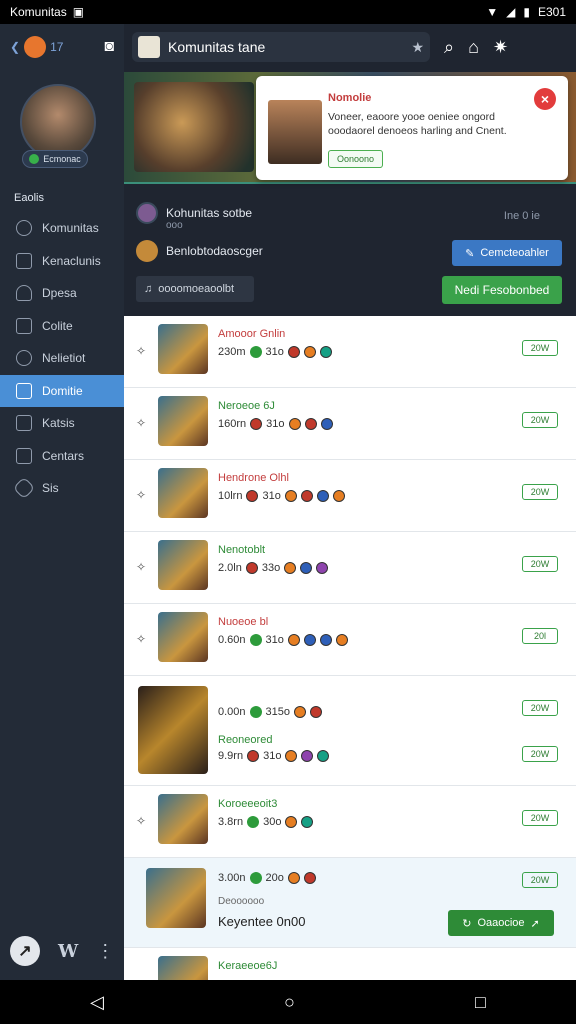 The image size is (576, 1024). I want to click on filter-chip: ♫ oooomoeaoolbt, so click(195, 289).